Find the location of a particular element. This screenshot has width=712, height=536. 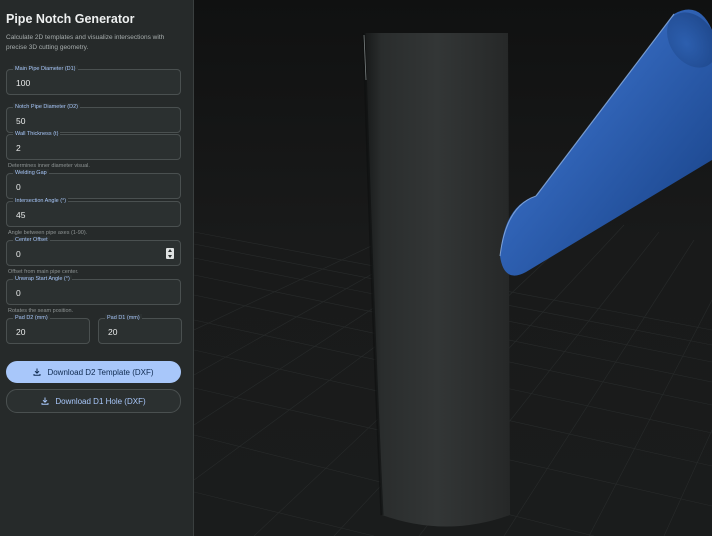

field-label: Main Pipe Diameter (D1) is located at coordinates (45, 69).